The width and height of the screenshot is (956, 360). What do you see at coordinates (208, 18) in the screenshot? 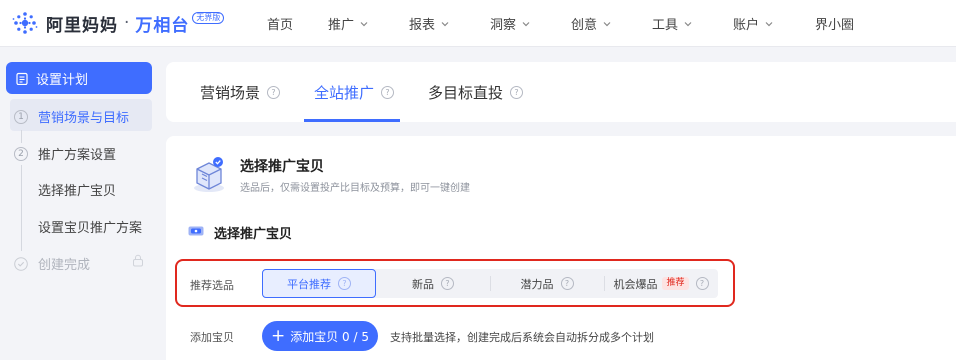
I see `edition-badge: 无界版` at bounding box center [208, 18].